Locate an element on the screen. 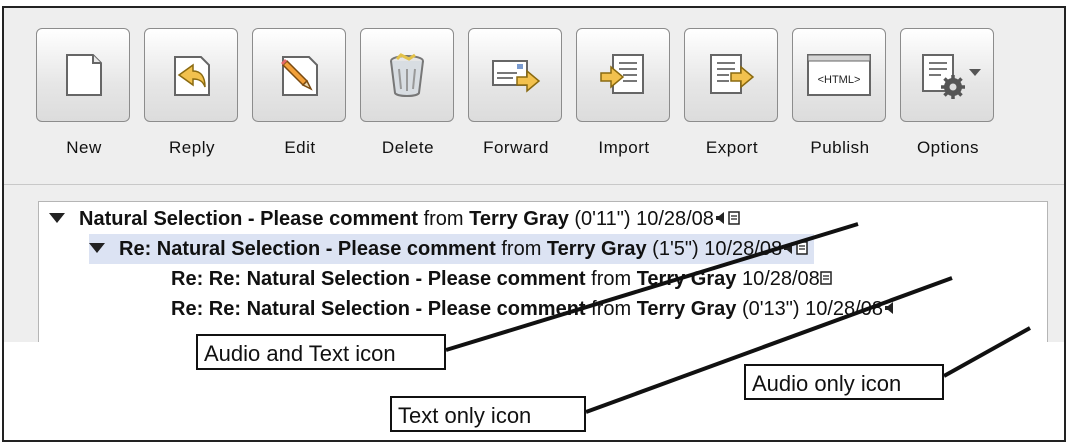 The height and width of the screenshot is (444, 1070). new-button-face is located at coordinates (83, 75).